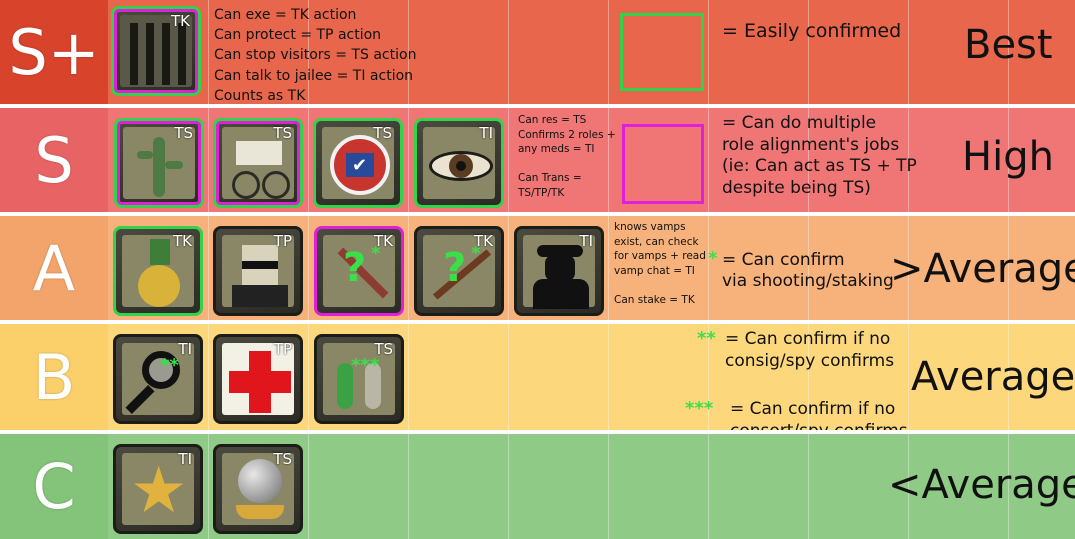 Image resolution: width=1075 pixels, height=539 pixels. What do you see at coordinates (982, 269) in the screenshot?
I see `rank-above-average: >Average` at bounding box center [982, 269].